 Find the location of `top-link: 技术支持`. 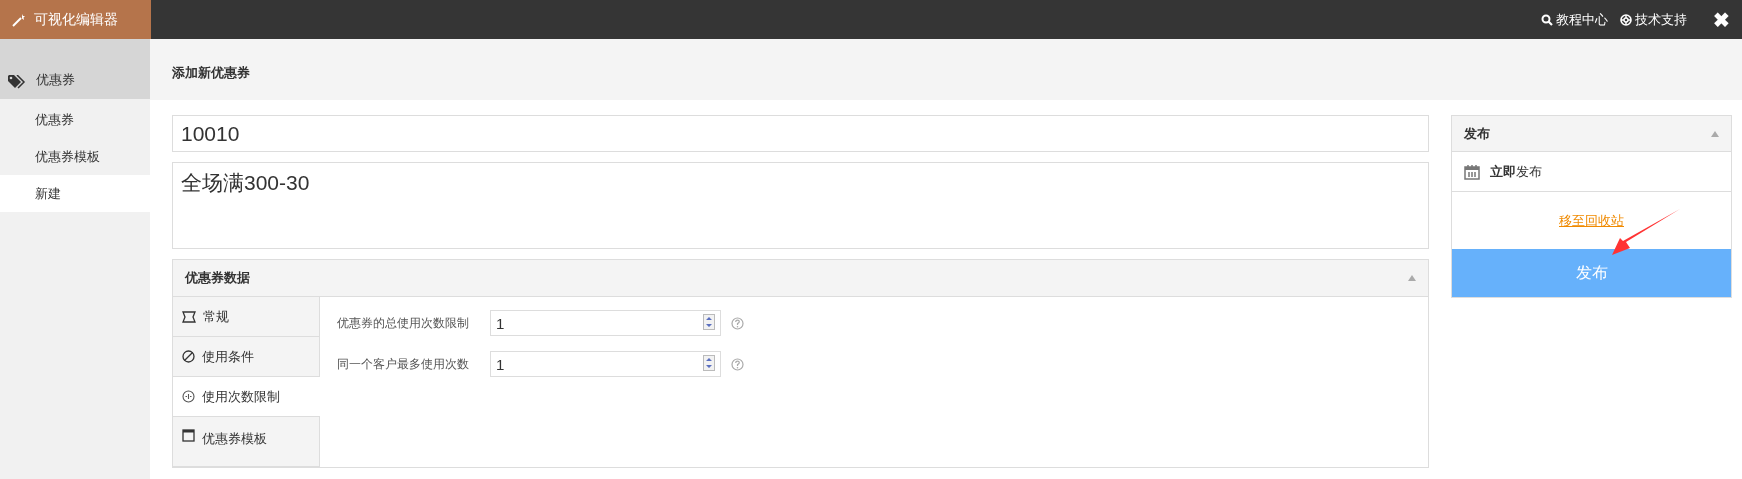

top-link: 技术支持 is located at coordinates (1653, 19).